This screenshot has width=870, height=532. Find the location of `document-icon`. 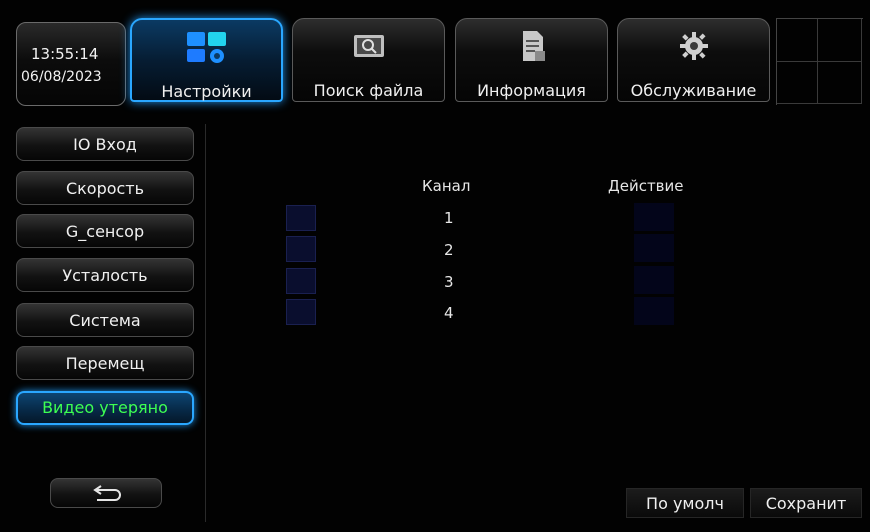

document-icon is located at coordinates (533, 46).